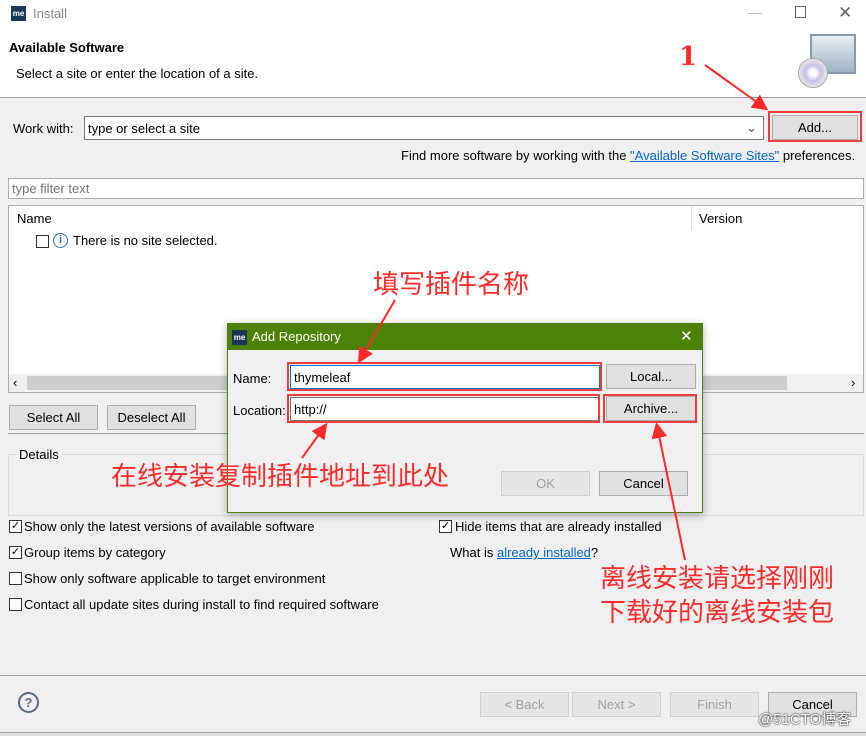 The height and width of the screenshot is (736, 866). What do you see at coordinates (736, 87) in the screenshot?
I see `arrow-to-add` at bounding box center [736, 87].